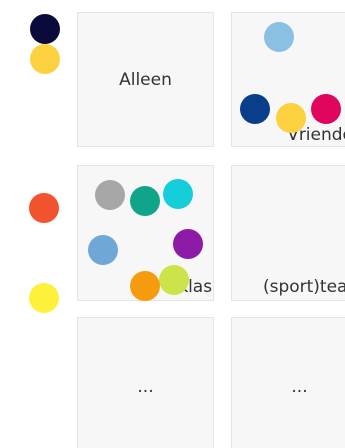 The image size is (345, 448). Describe the element at coordinates (303, 287) in the screenshot. I see `card-sportteam-label: (sport)team` at that location.